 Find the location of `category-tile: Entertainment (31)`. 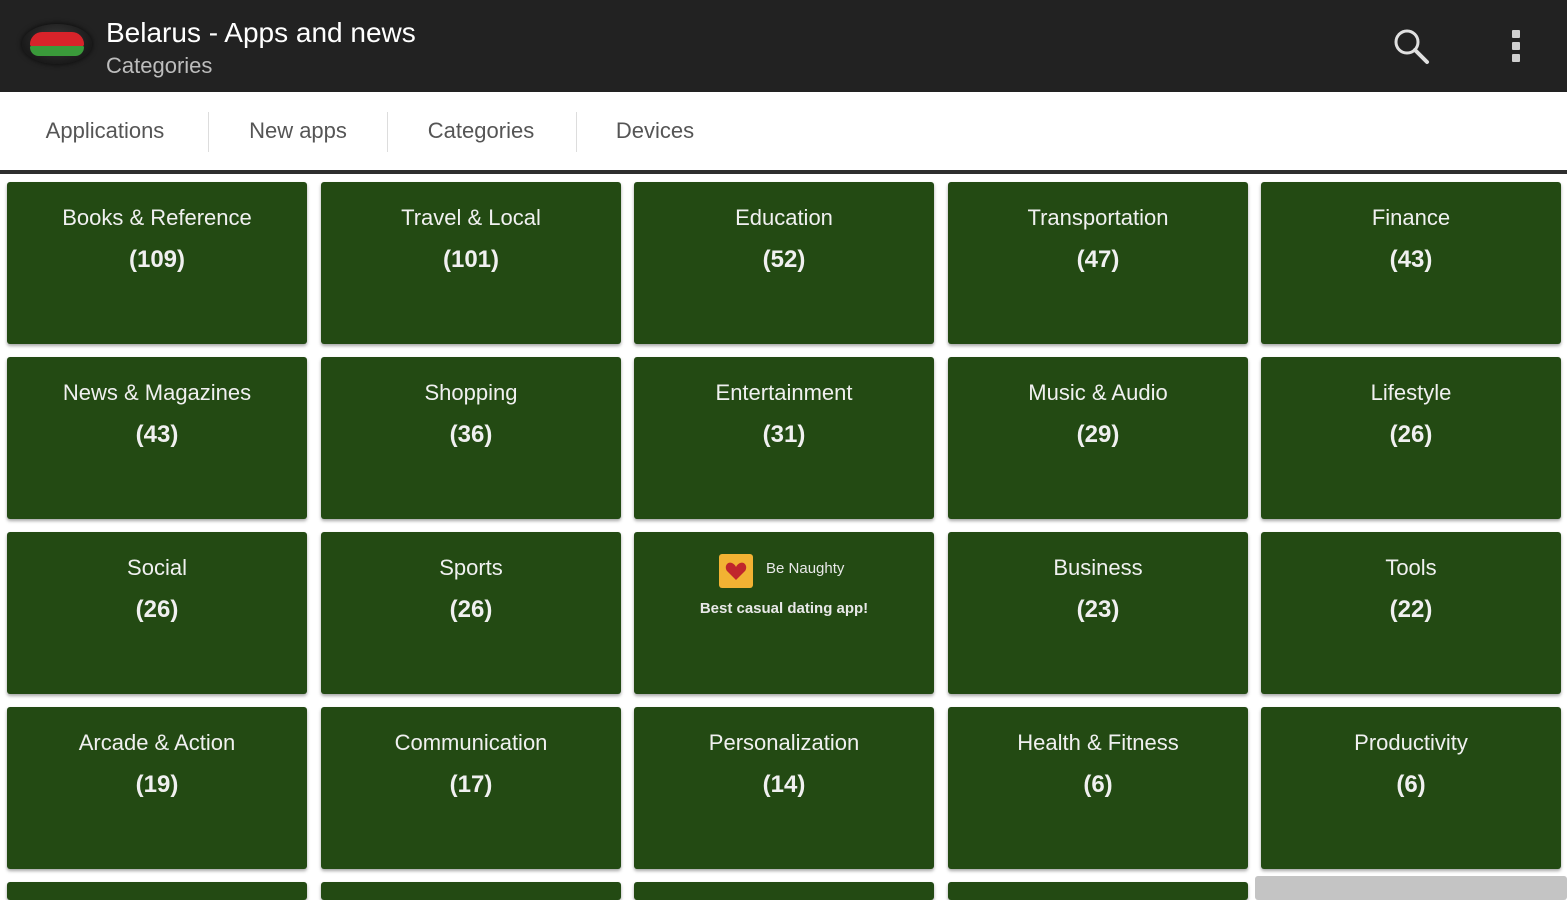

category-tile: Entertainment (31) is located at coordinates (784, 438).